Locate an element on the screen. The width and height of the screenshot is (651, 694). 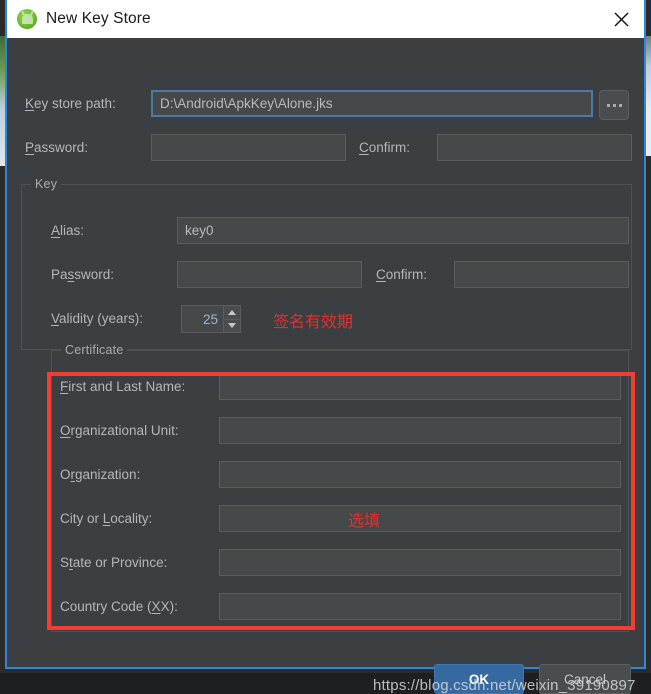
key-confirm-label: Confirm: is located at coordinates (402, 274).